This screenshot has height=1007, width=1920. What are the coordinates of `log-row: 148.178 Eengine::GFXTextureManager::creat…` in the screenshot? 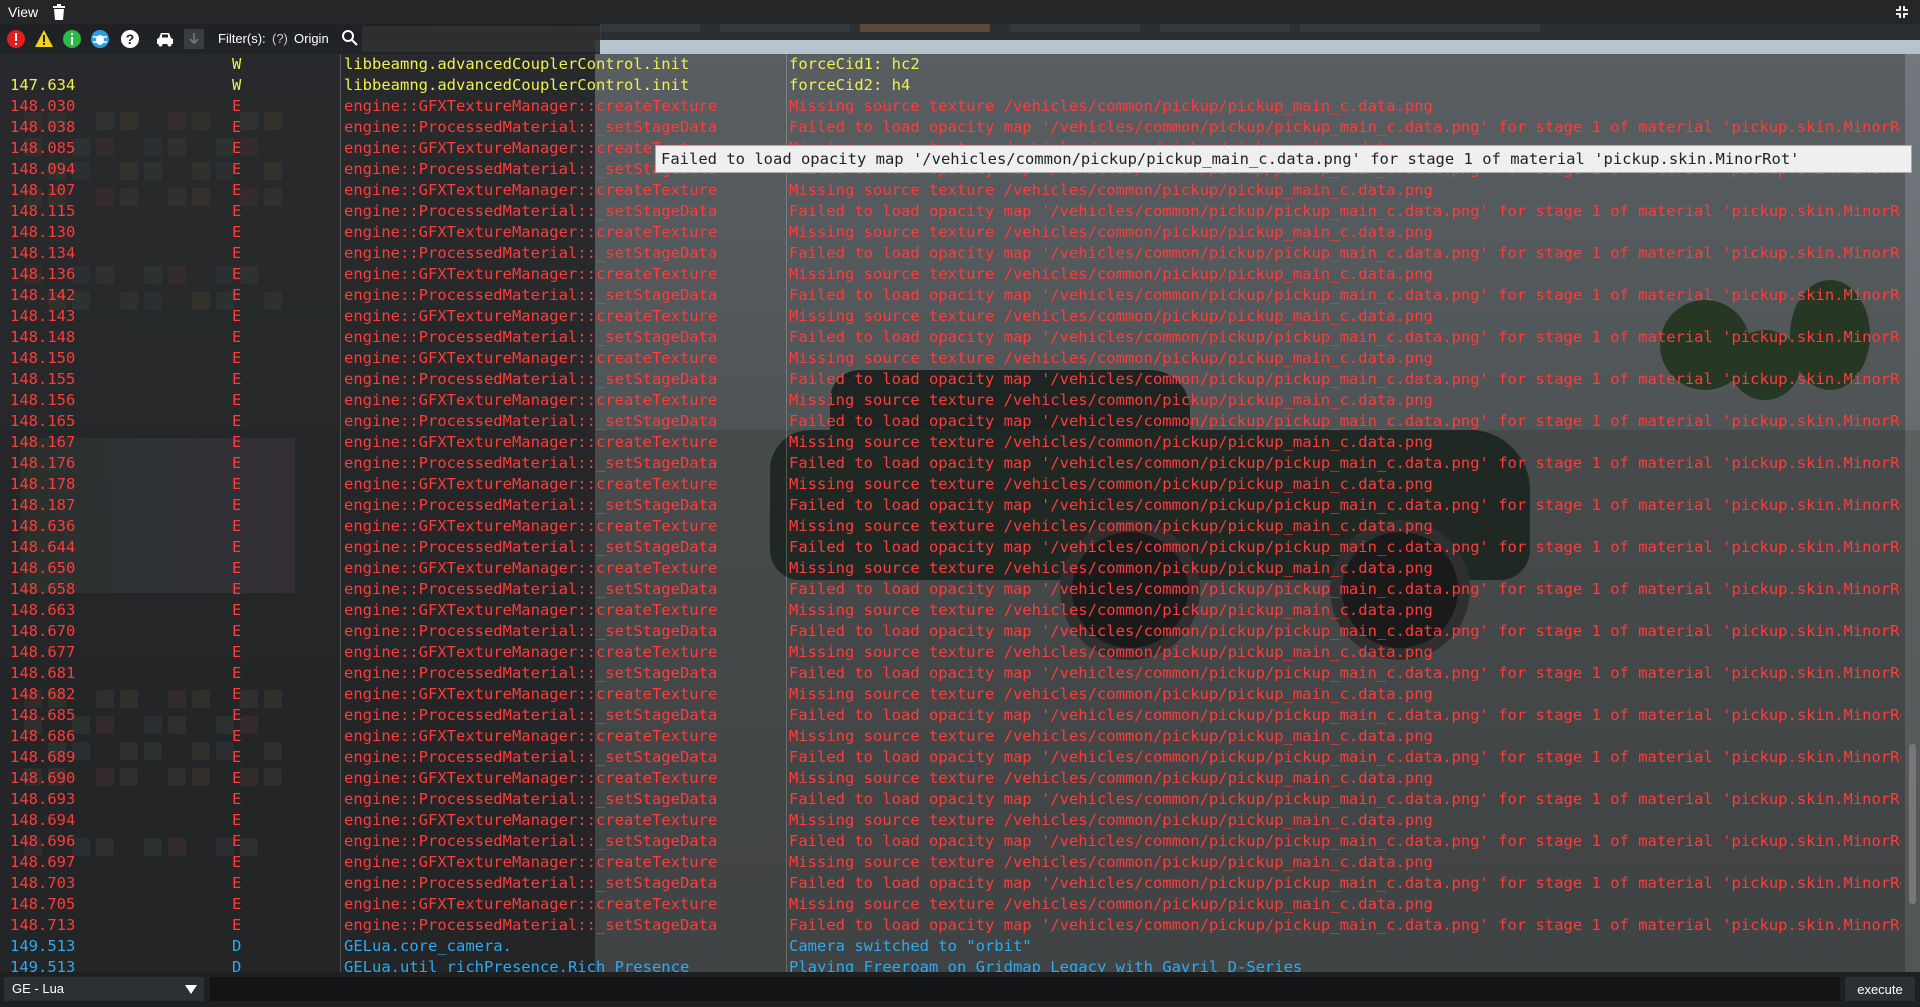 It's located at (952, 484).